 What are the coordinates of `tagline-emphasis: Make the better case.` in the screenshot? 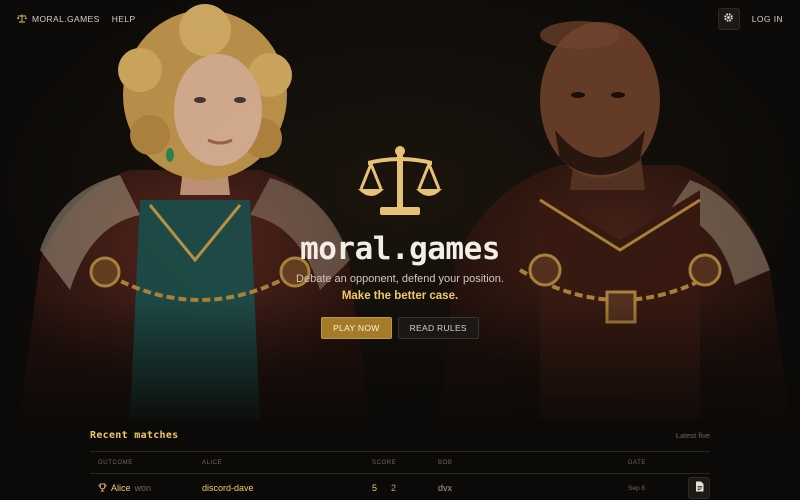 It's located at (400, 296).